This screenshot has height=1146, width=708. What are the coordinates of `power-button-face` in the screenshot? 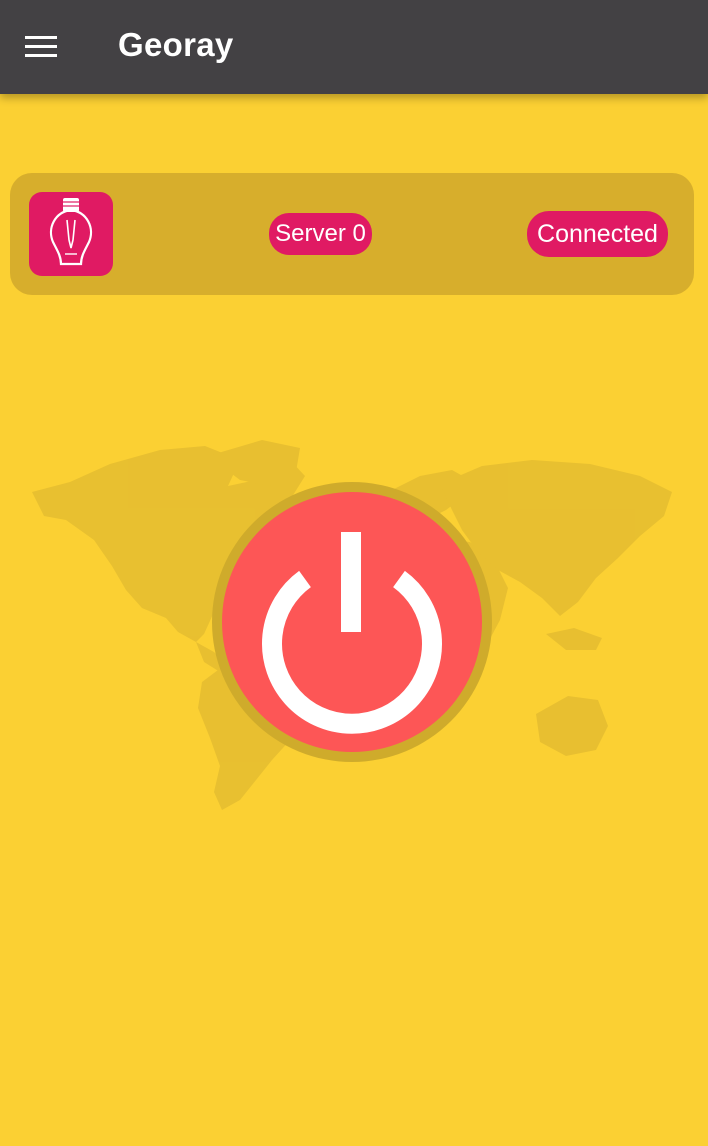 It's located at (352, 622).